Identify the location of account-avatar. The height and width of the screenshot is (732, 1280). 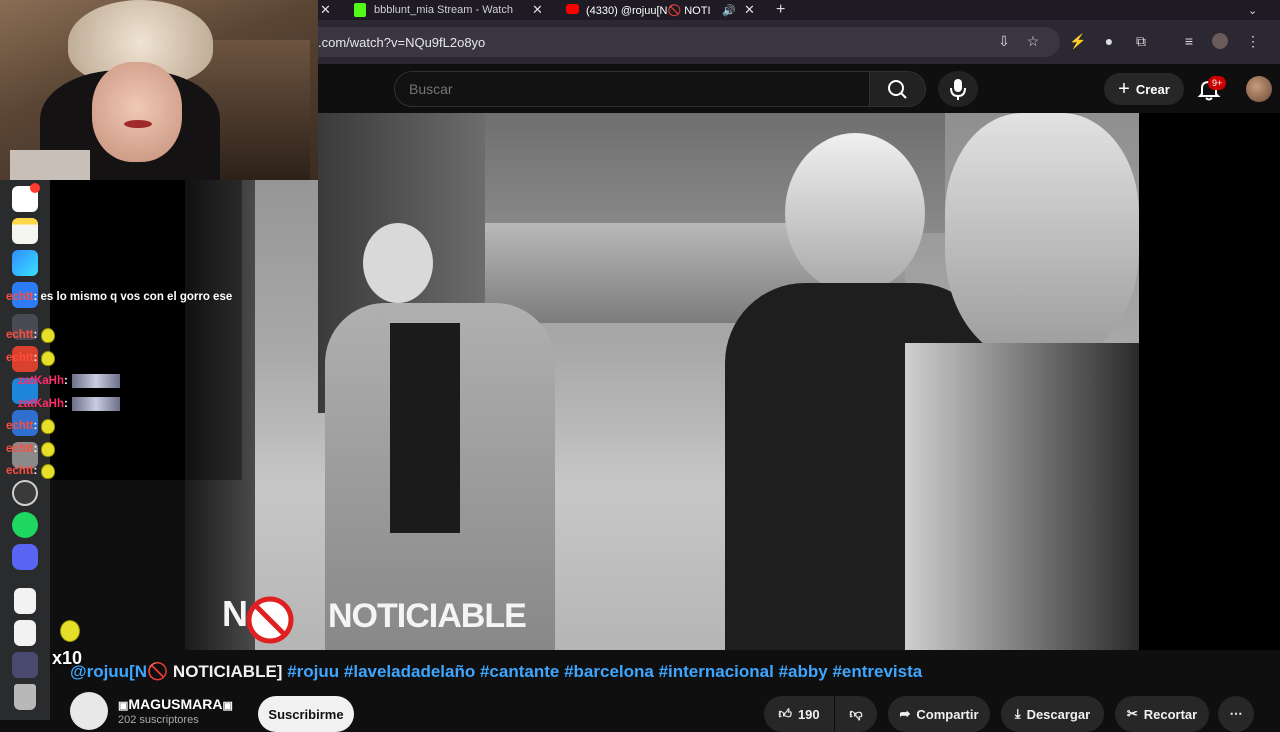
(1259, 89).